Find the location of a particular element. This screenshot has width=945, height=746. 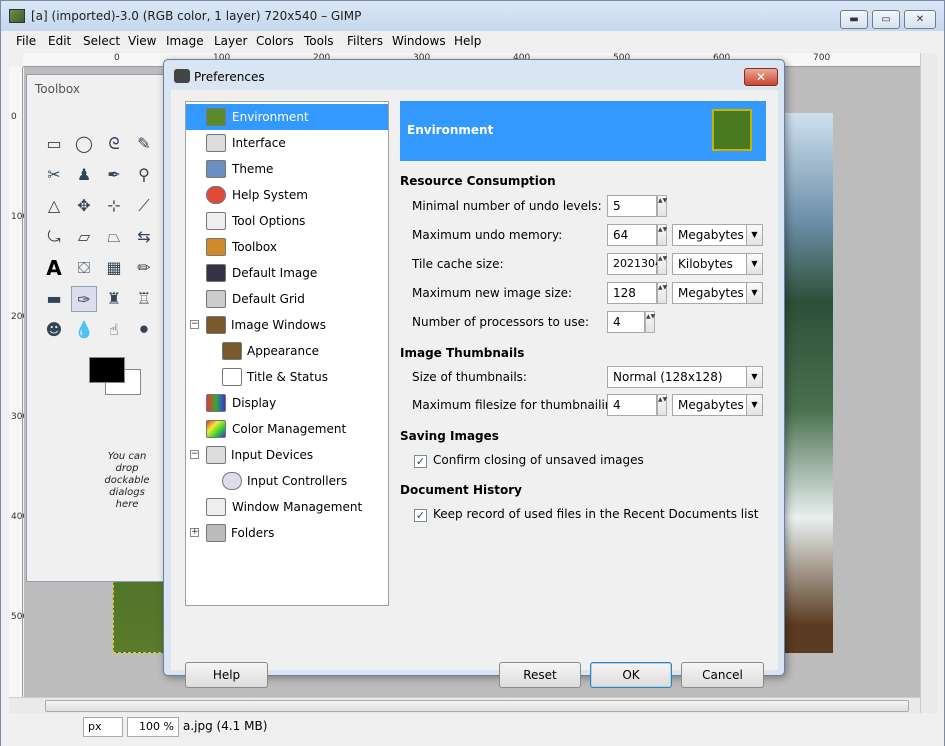

text-icon: A is located at coordinates (54, 268).